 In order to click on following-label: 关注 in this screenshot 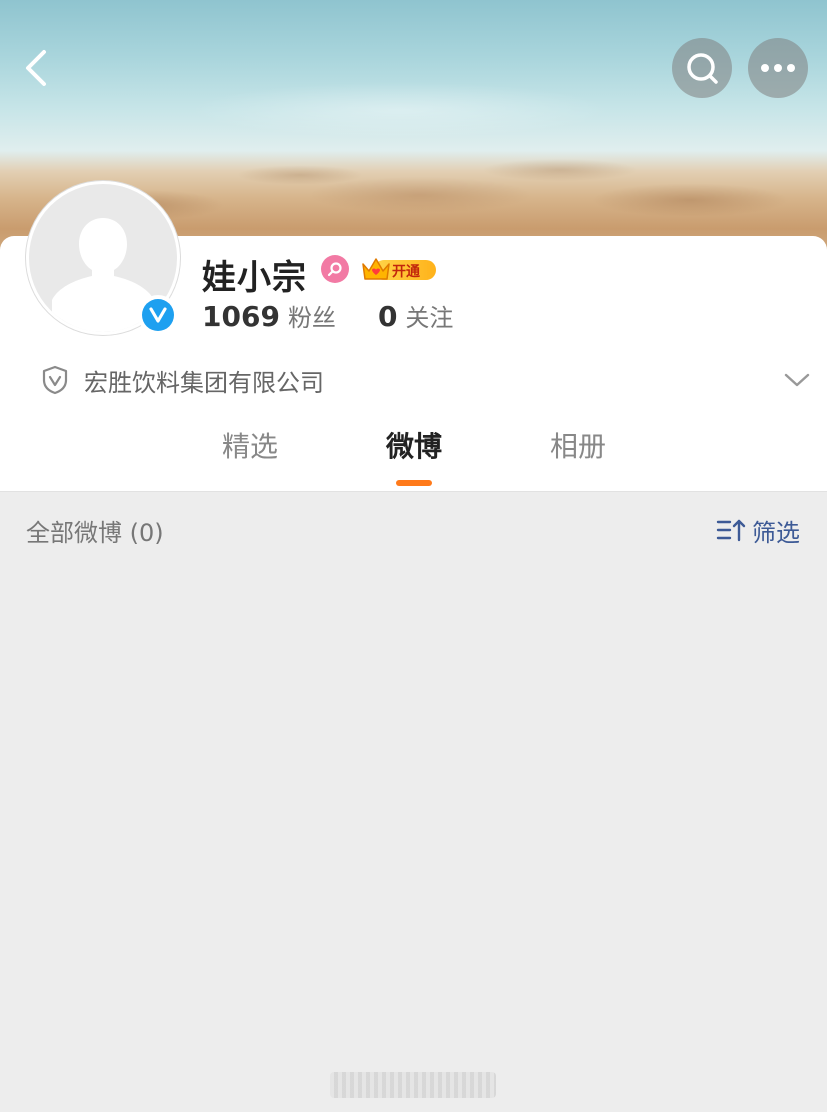, I will do `click(429, 315)`.